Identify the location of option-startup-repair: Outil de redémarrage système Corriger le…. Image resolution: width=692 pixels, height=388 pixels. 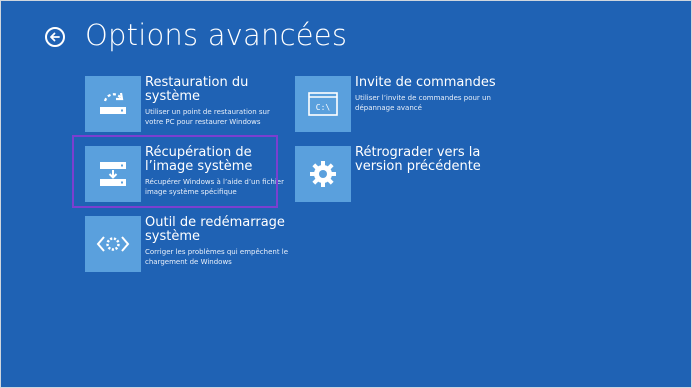
(187, 244).